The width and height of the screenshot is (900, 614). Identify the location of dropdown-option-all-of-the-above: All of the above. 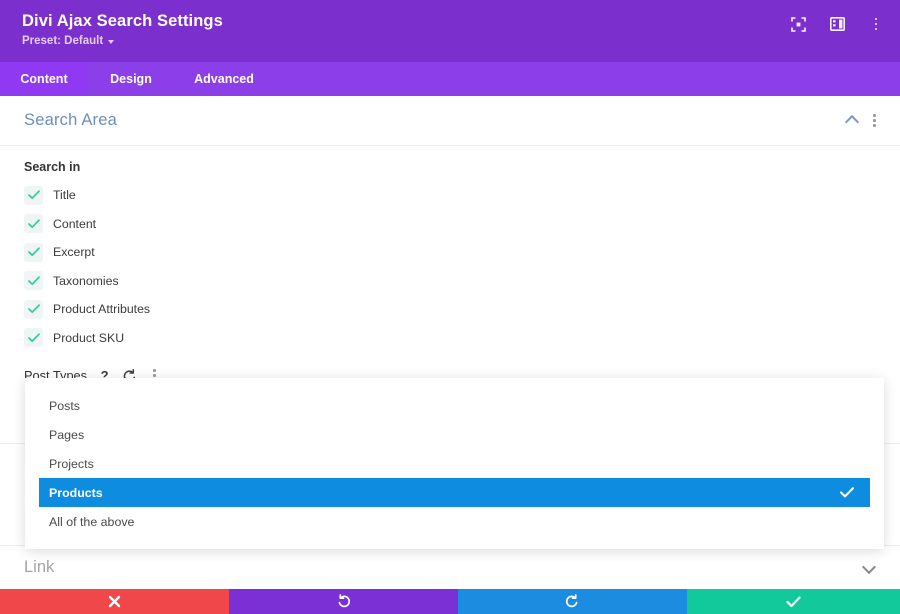
(454, 521).